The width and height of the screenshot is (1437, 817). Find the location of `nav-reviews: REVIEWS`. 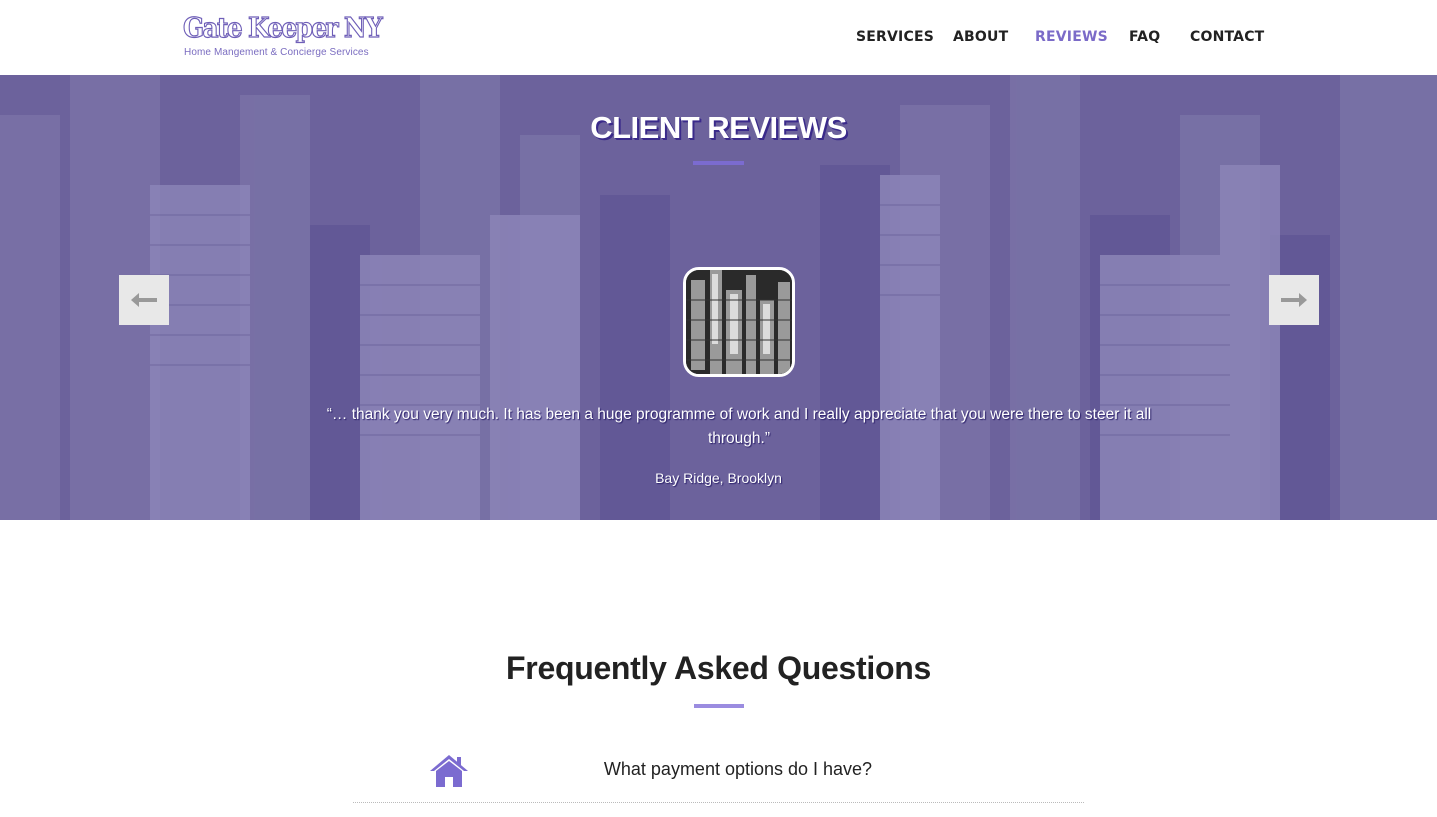

nav-reviews: REVIEWS is located at coordinates (1071, 37).